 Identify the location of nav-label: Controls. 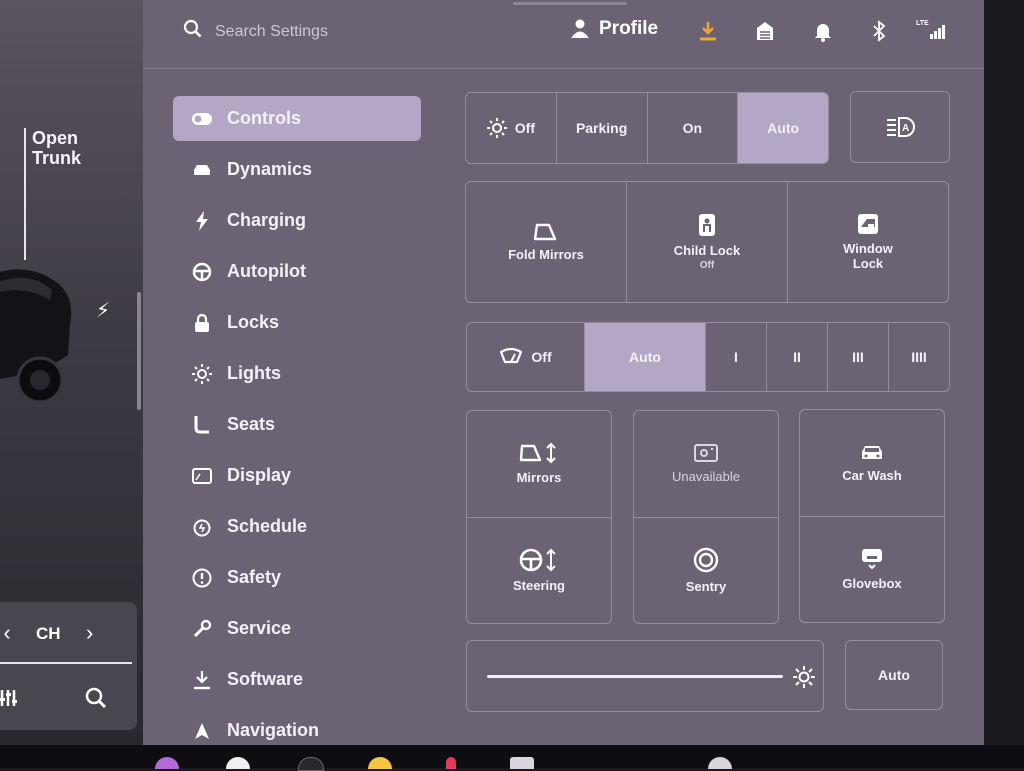
(264, 118).